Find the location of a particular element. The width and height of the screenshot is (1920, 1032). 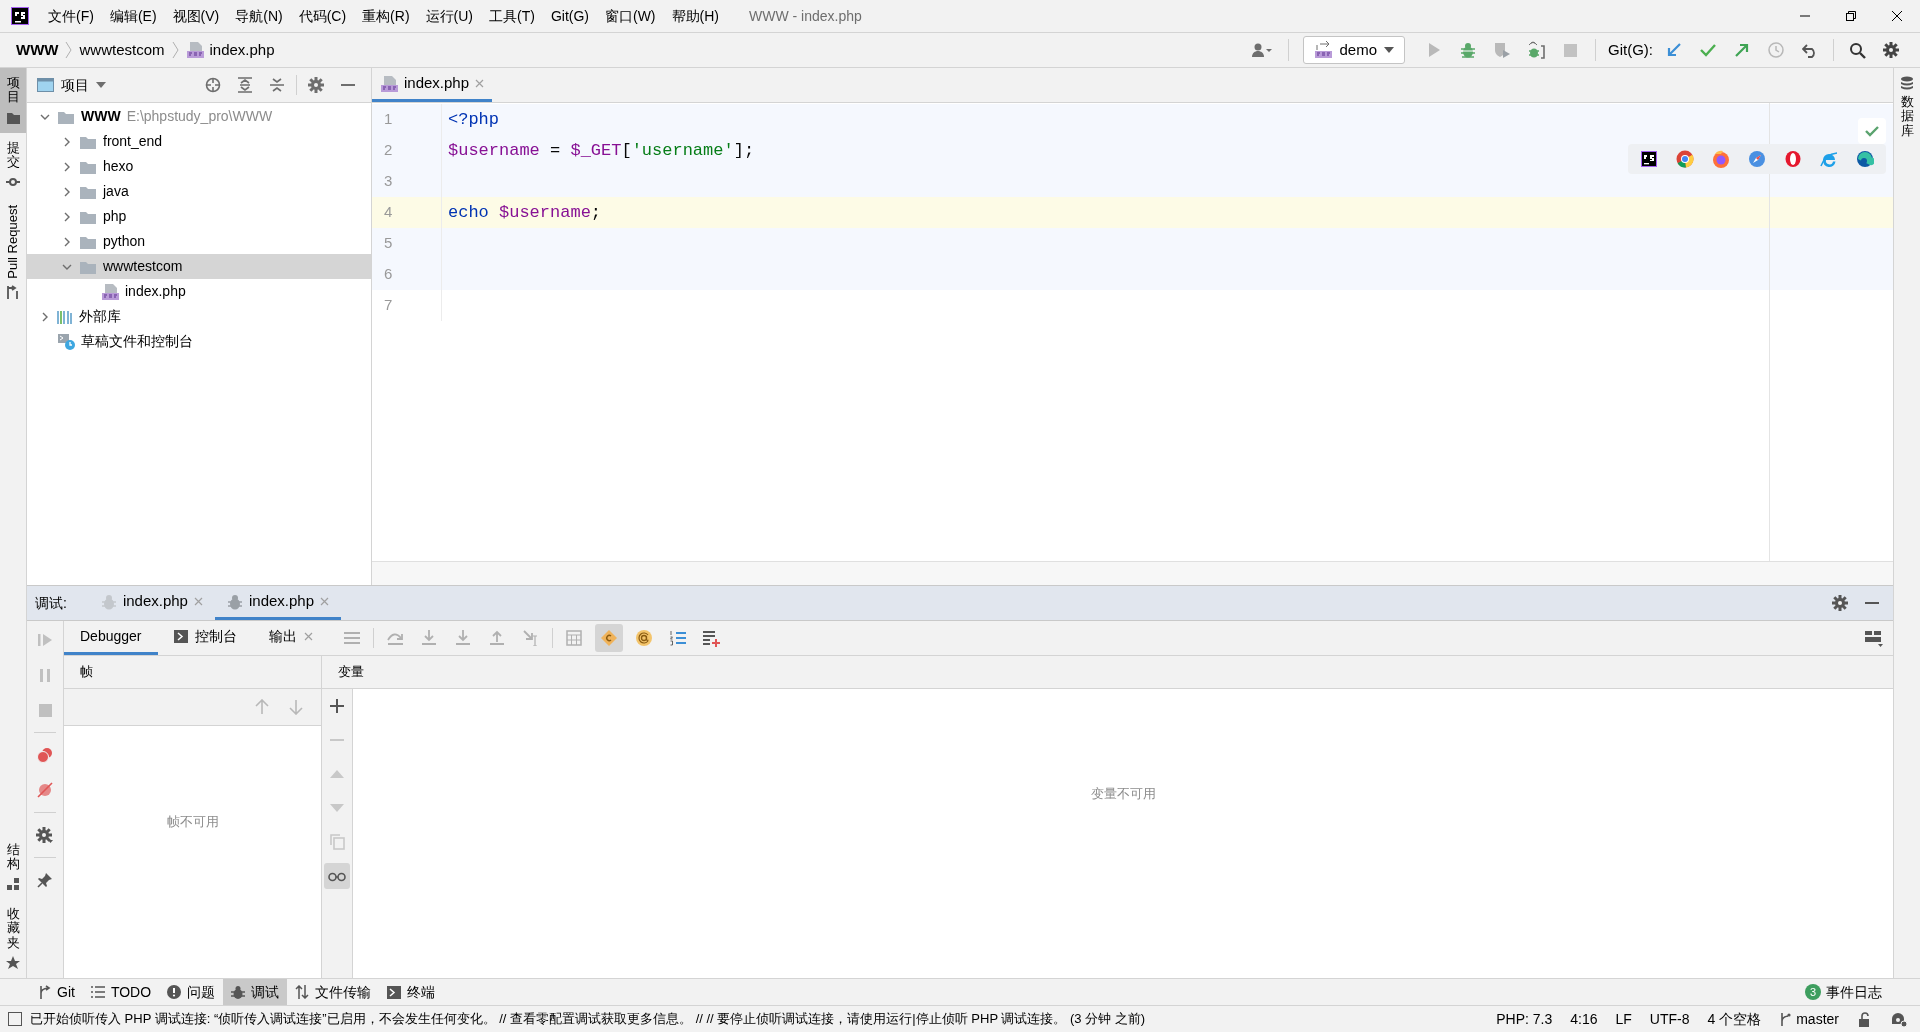

console-icon is located at coordinates (180, 636).